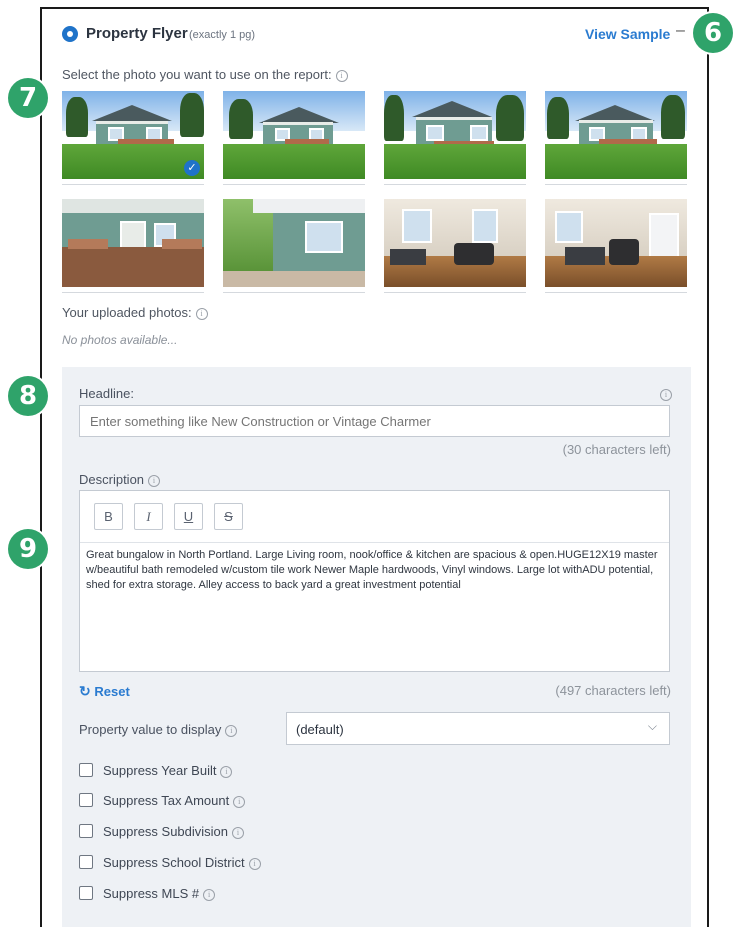  I want to click on callout-badge-9: 9, so click(28, 549).